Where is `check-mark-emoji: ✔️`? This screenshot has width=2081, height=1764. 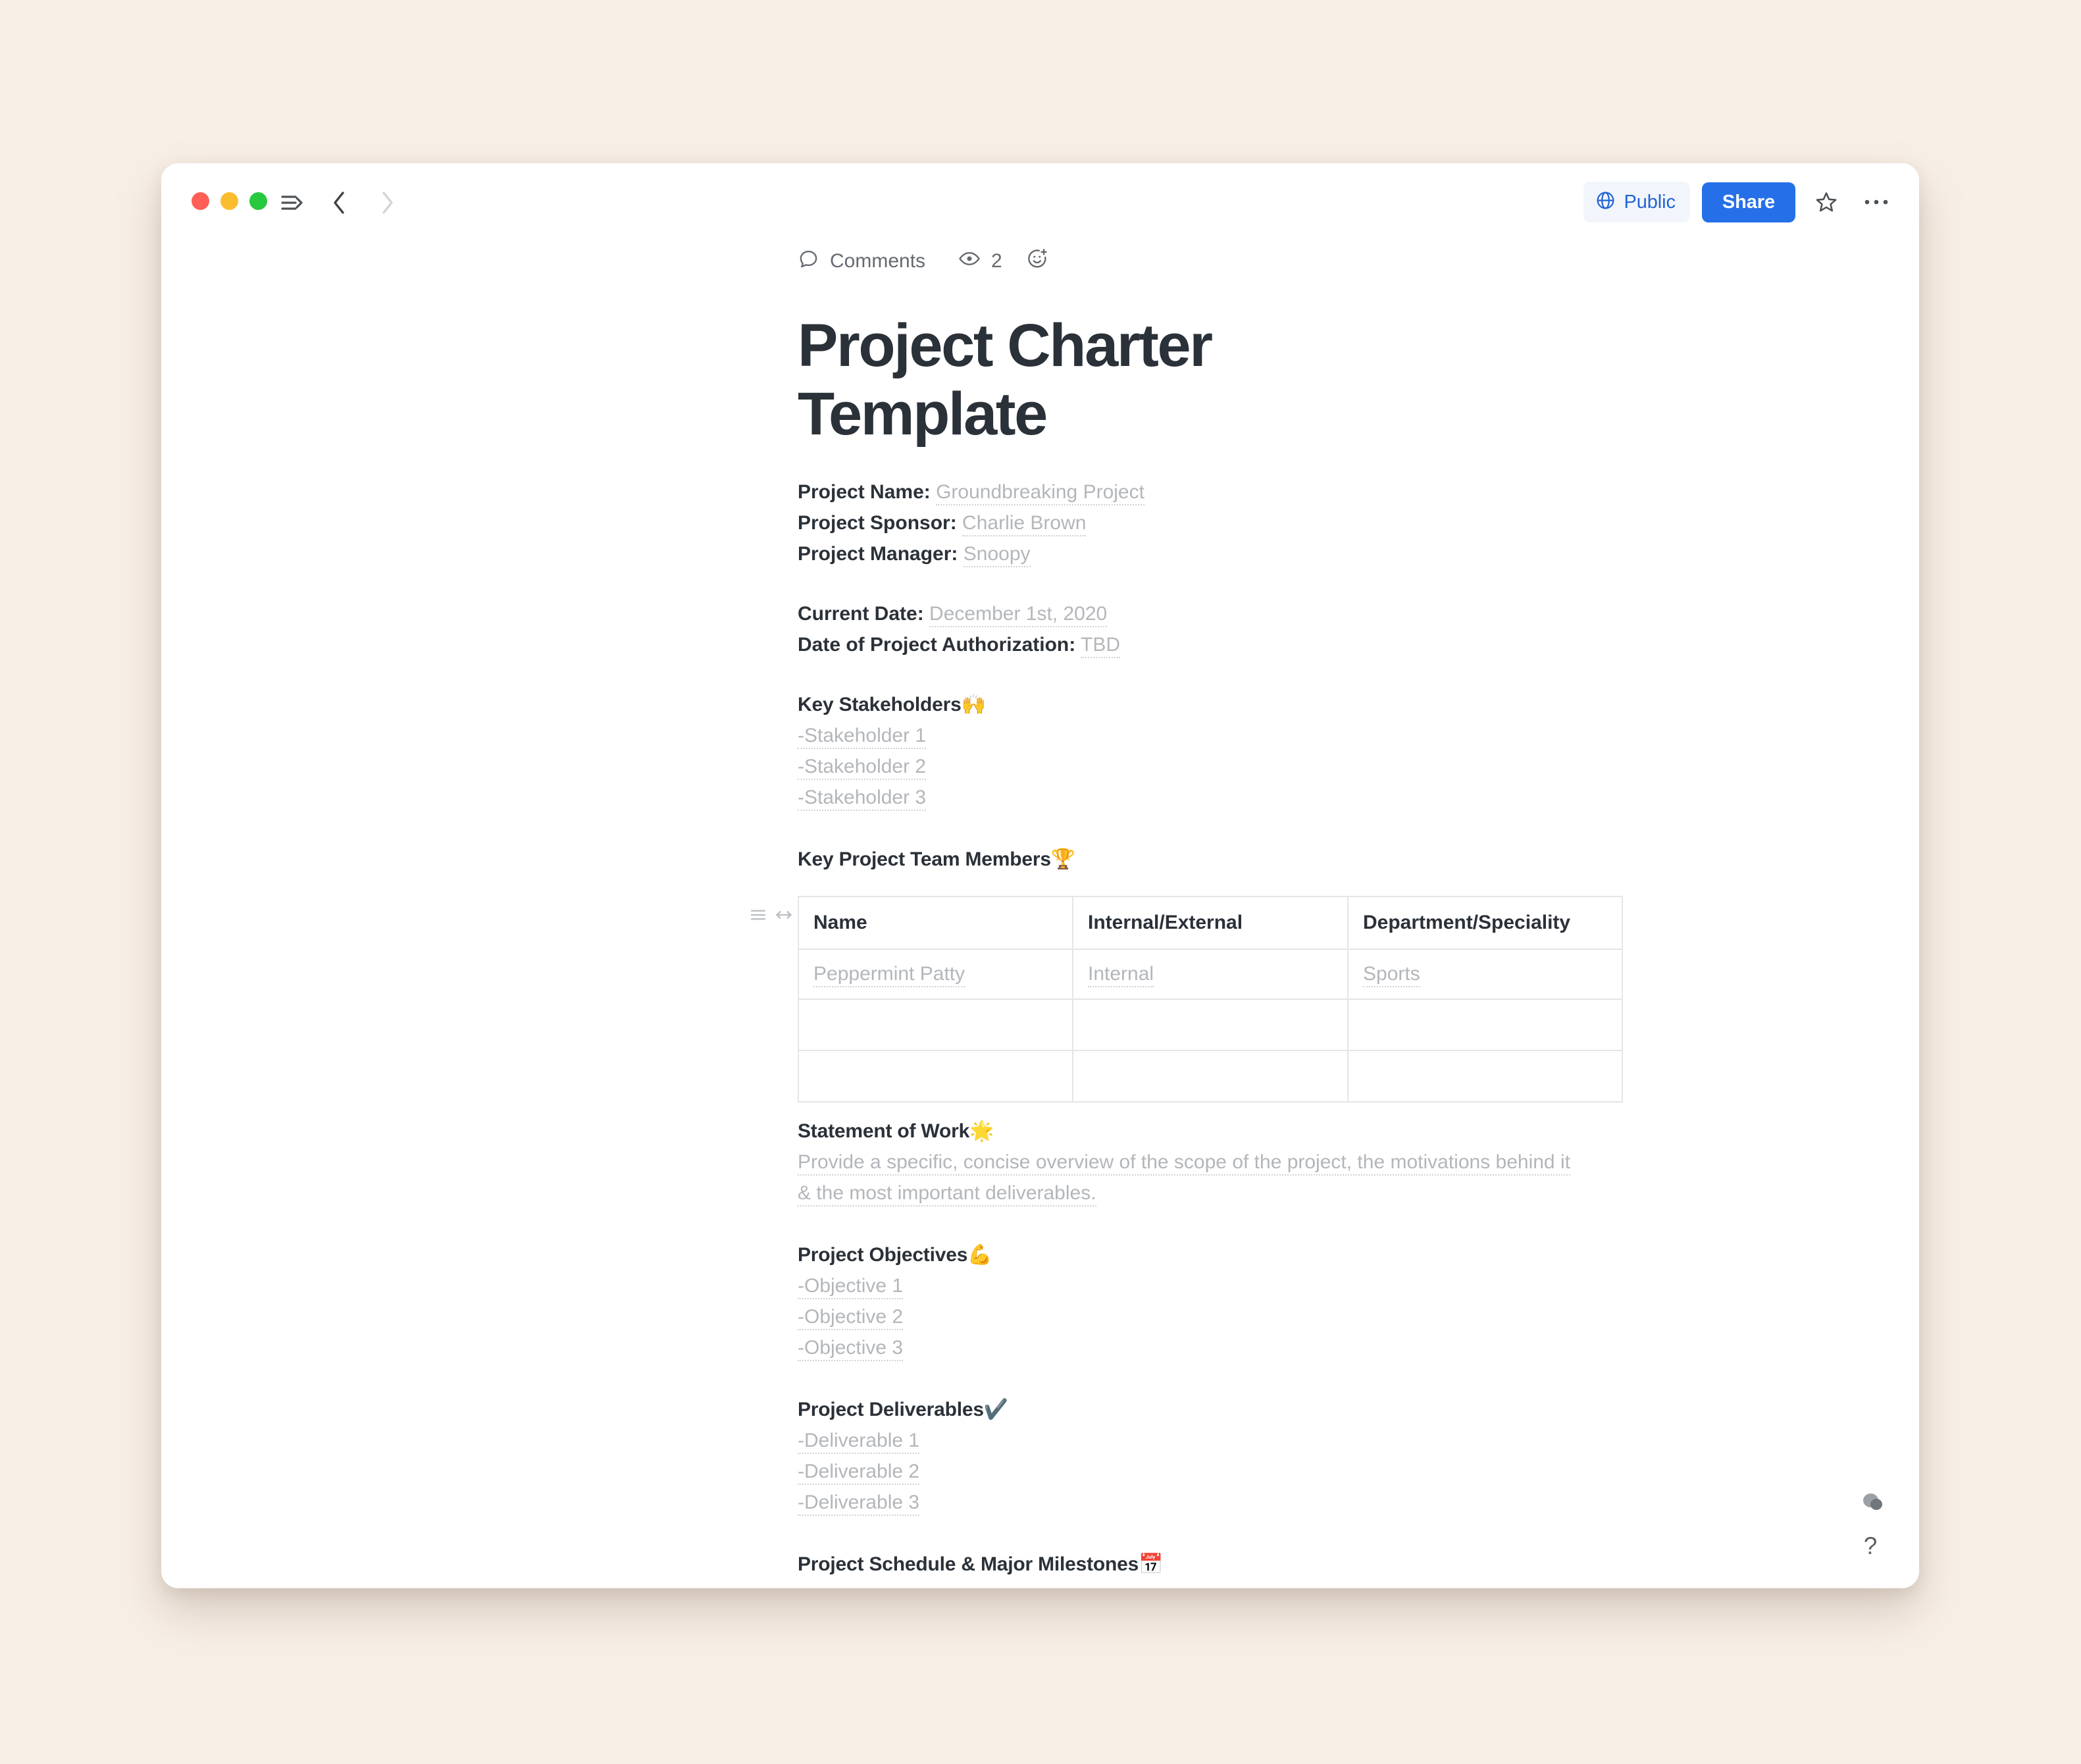
check-mark-emoji: ✔️ is located at coordinates (995, 1409).